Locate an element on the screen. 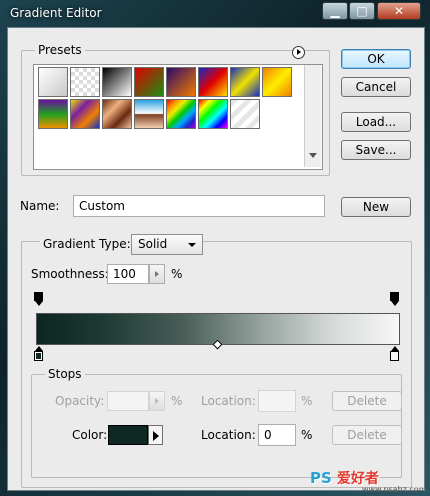 The image size is (430, 496). opacity-input is located at coordinates (128, 401).